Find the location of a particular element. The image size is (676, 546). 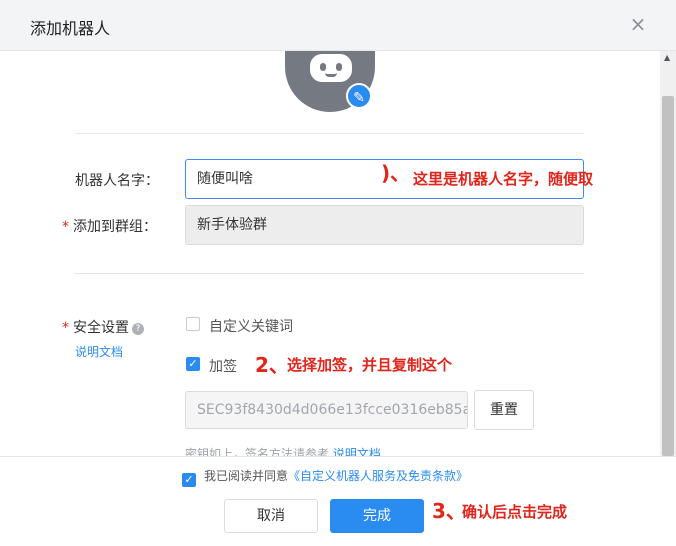

group-label: * 添加到群组： is located at coordinates (109, 226).